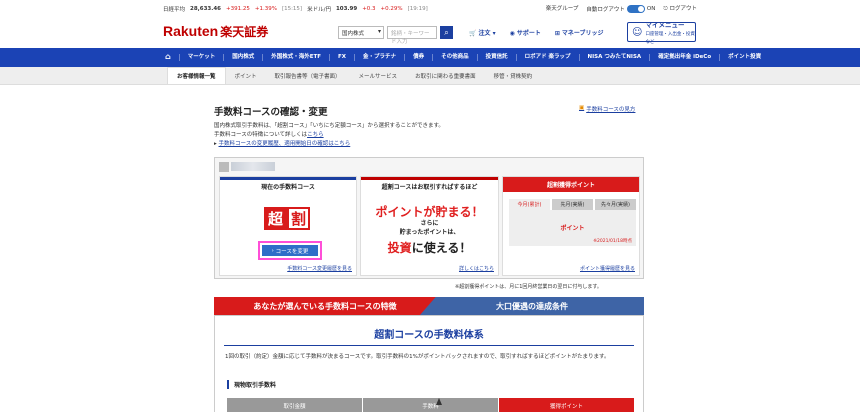 This screenshot has width=860, height=412. Describe the element at coordinates (473, 33) in the screenshot. I see `cart-icon: 🛒` at that location.